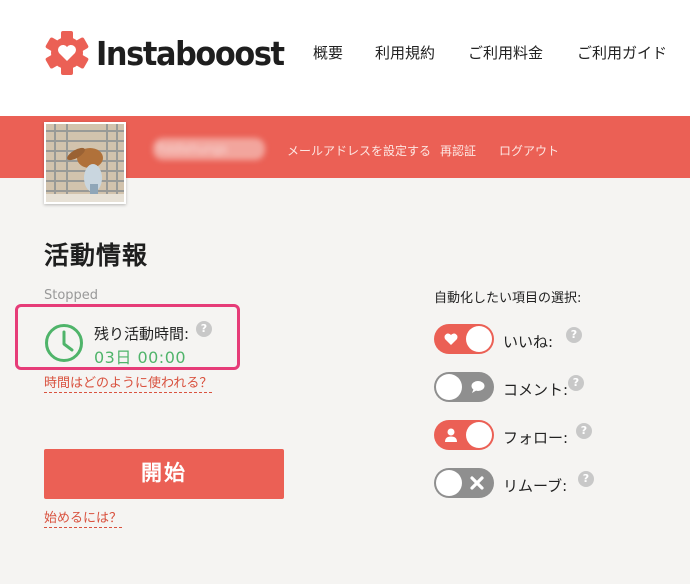 The image size is (690, 584). I want to click on like-label: いいね:, so click(528, 342).